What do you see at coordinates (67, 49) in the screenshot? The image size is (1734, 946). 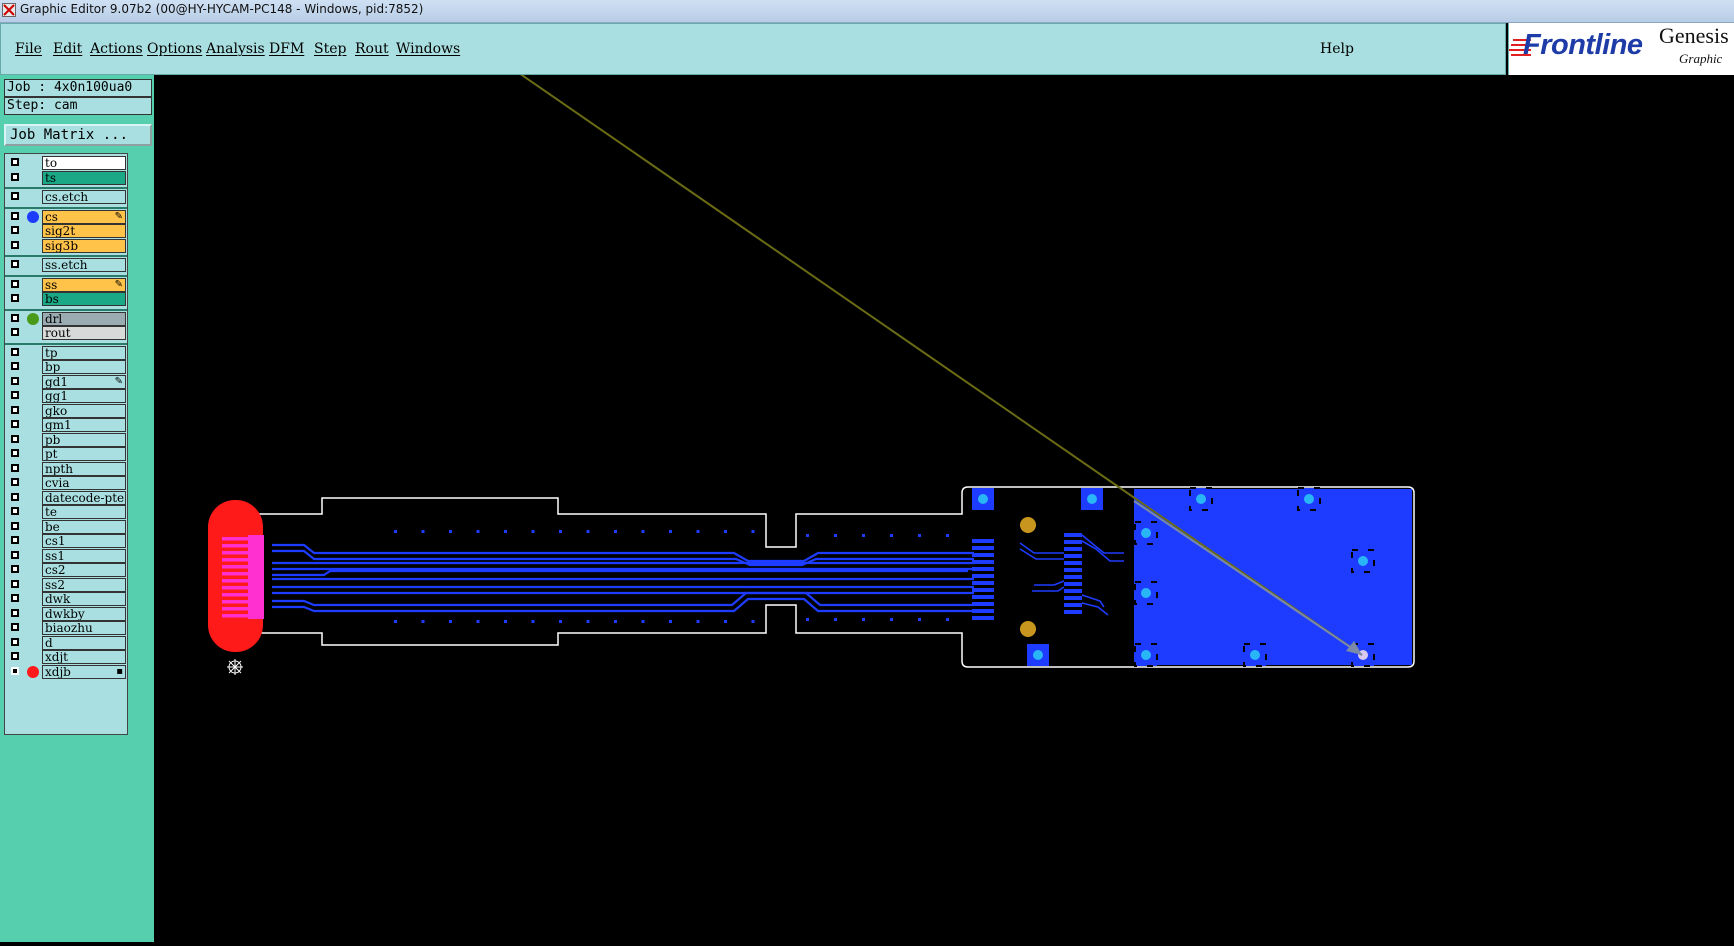 I see `menu-edit: Edit` at bounding box center [67, 49].